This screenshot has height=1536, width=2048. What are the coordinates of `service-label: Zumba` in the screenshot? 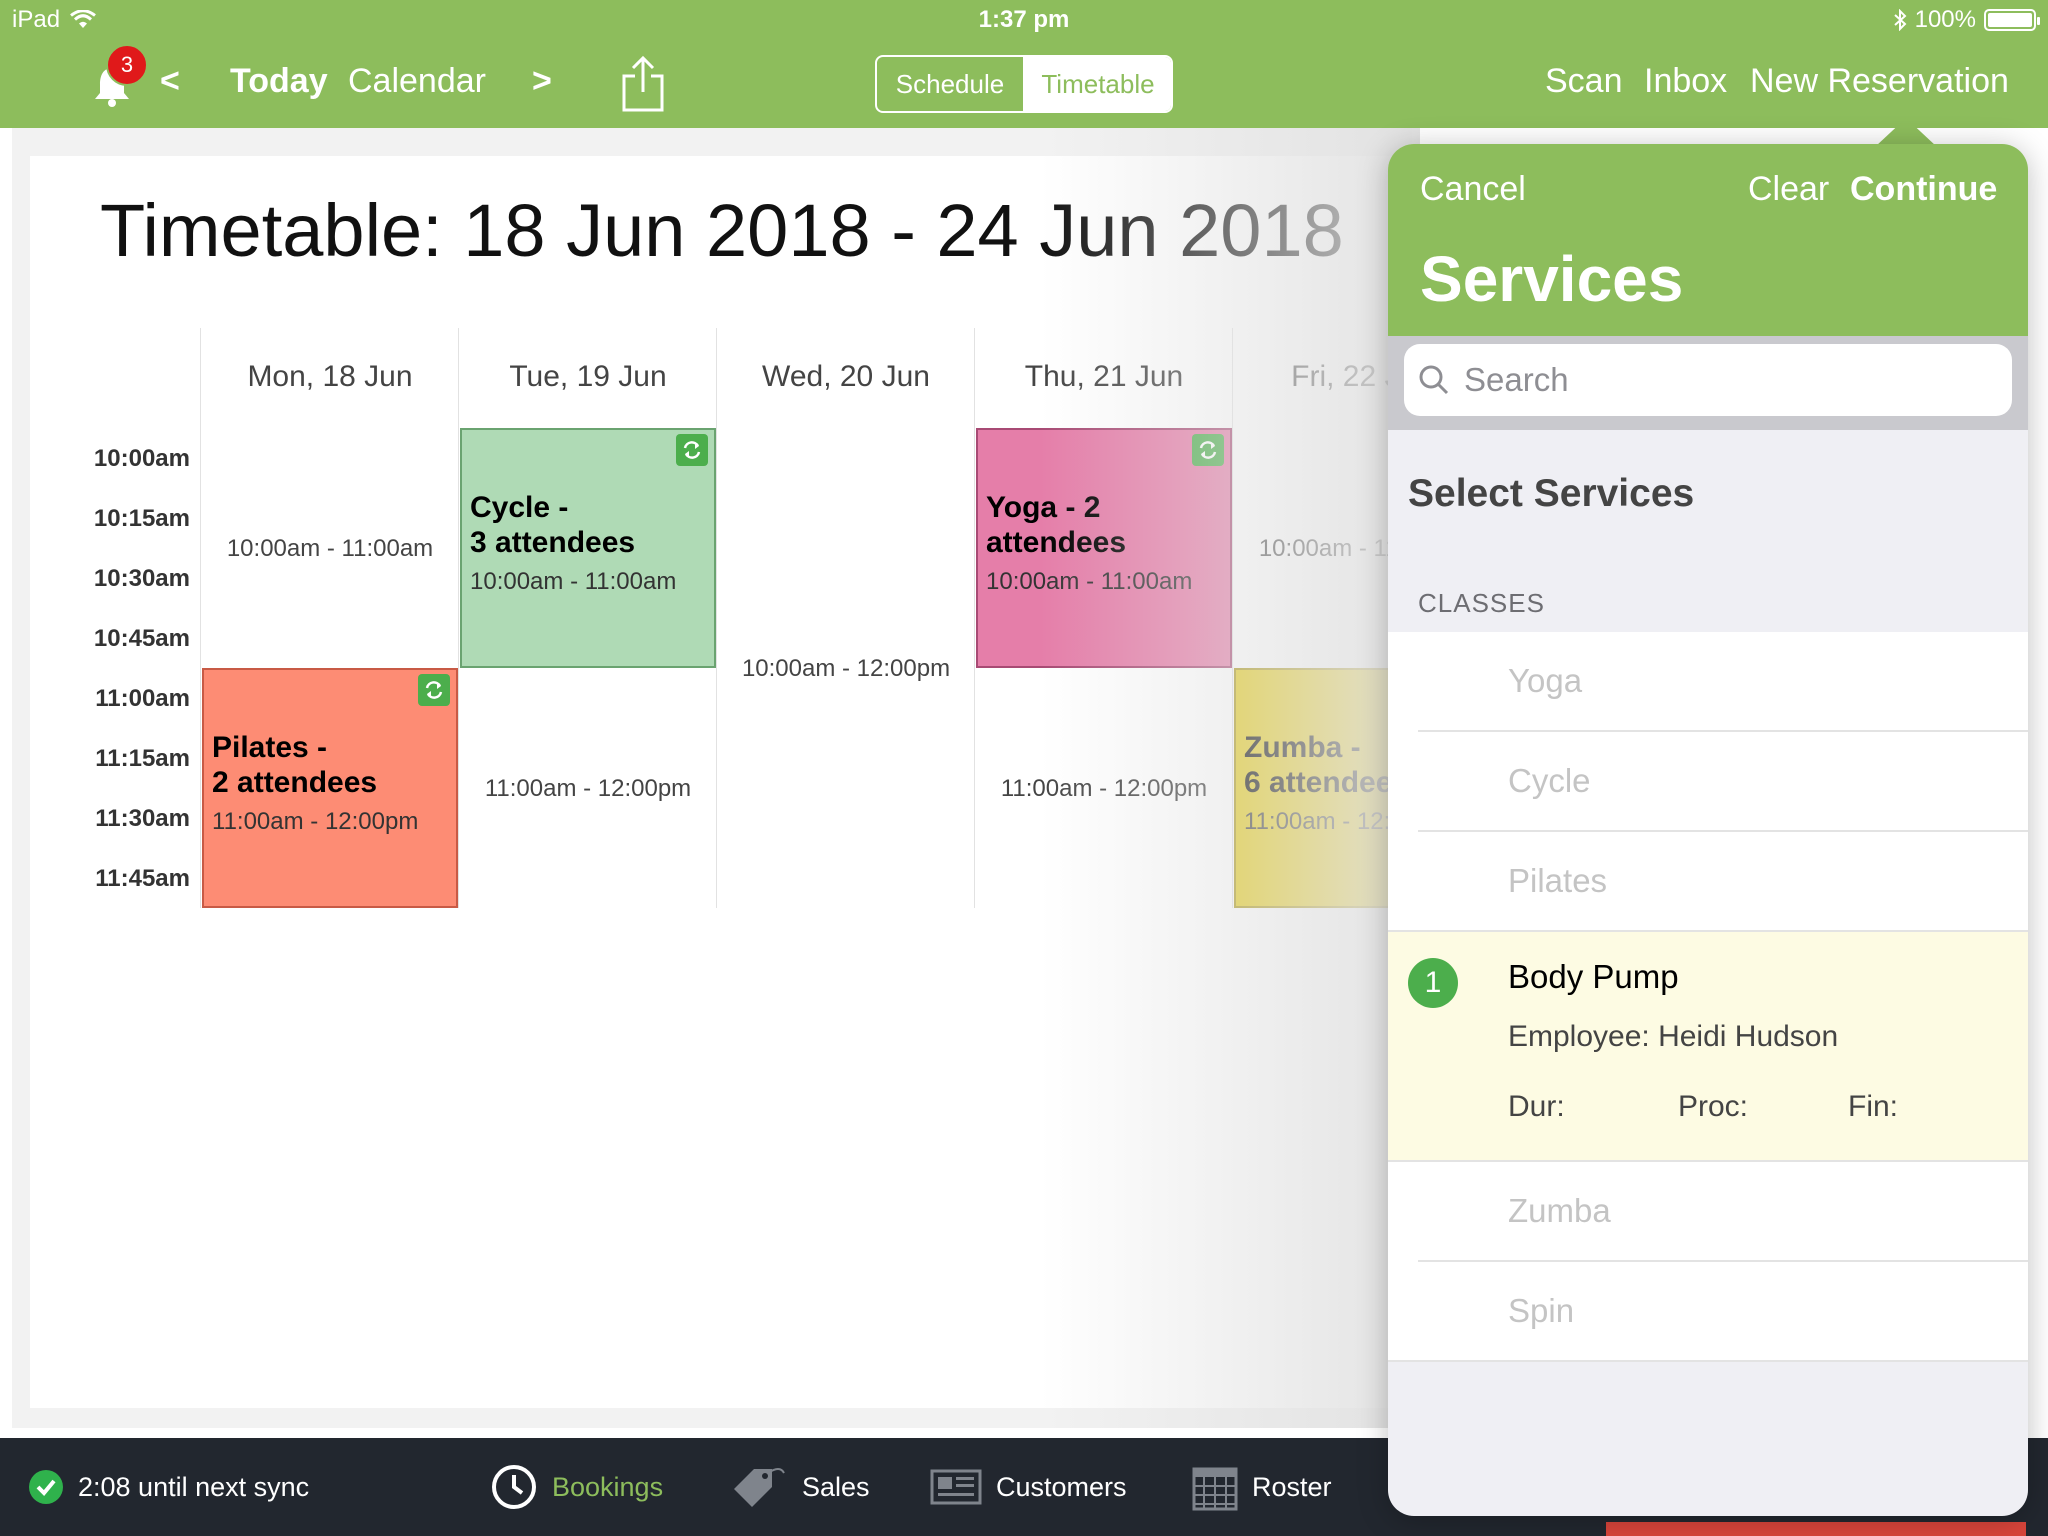 It's located at (1559, 1210).